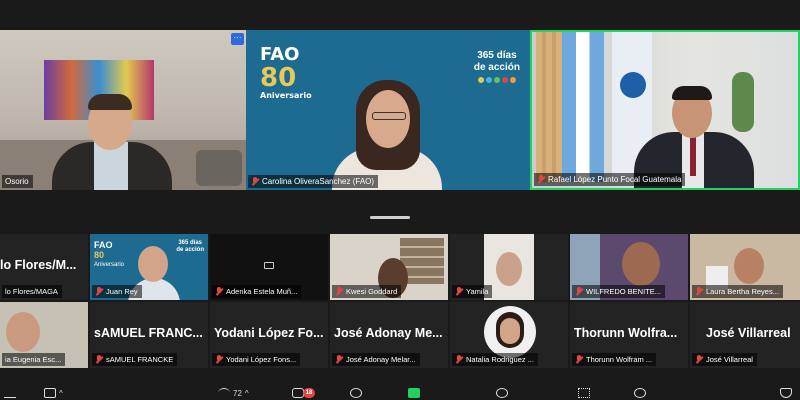 The height and width of the screenshot is (400, 800). I want to click on participants-button: 72 ^, so click(233, 393).